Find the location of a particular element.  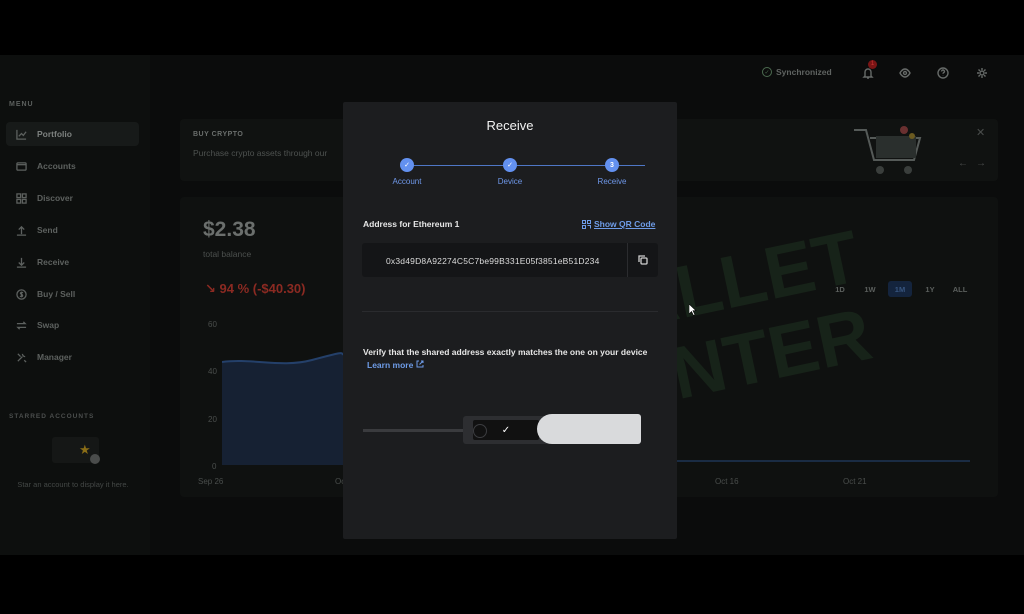

sidebar-item-discover: Discover is located at coordinates (72, 198).